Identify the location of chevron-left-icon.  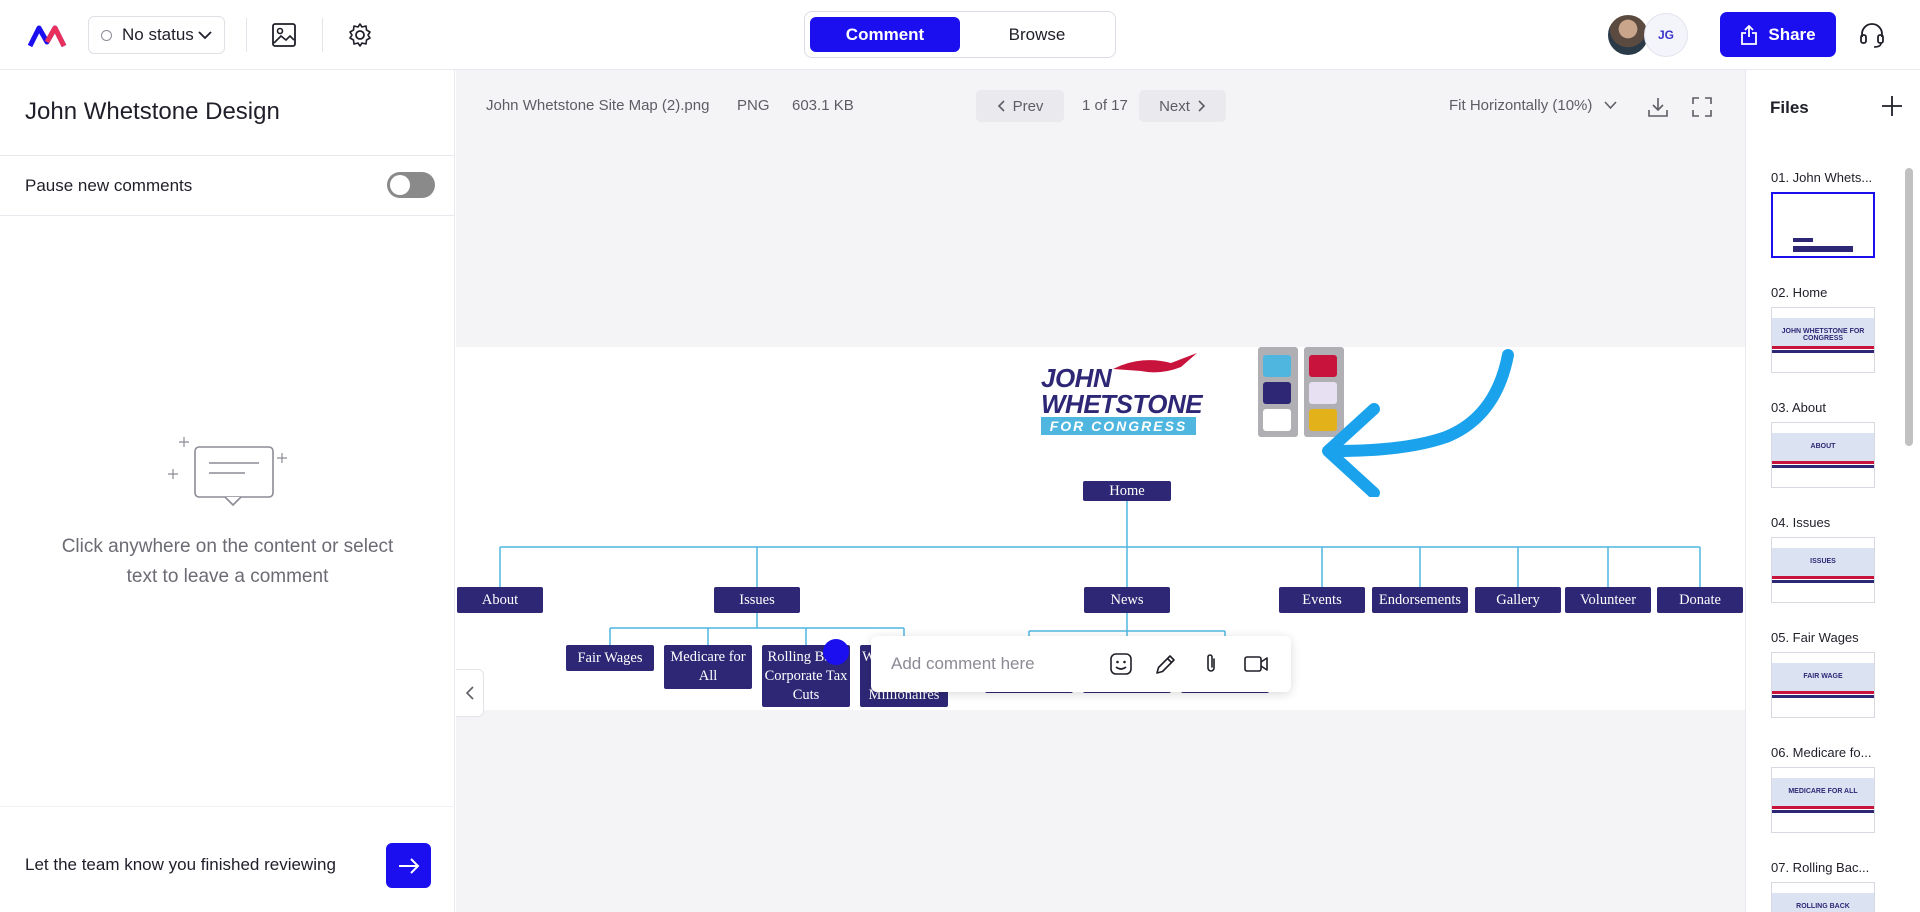
(1001, 106).